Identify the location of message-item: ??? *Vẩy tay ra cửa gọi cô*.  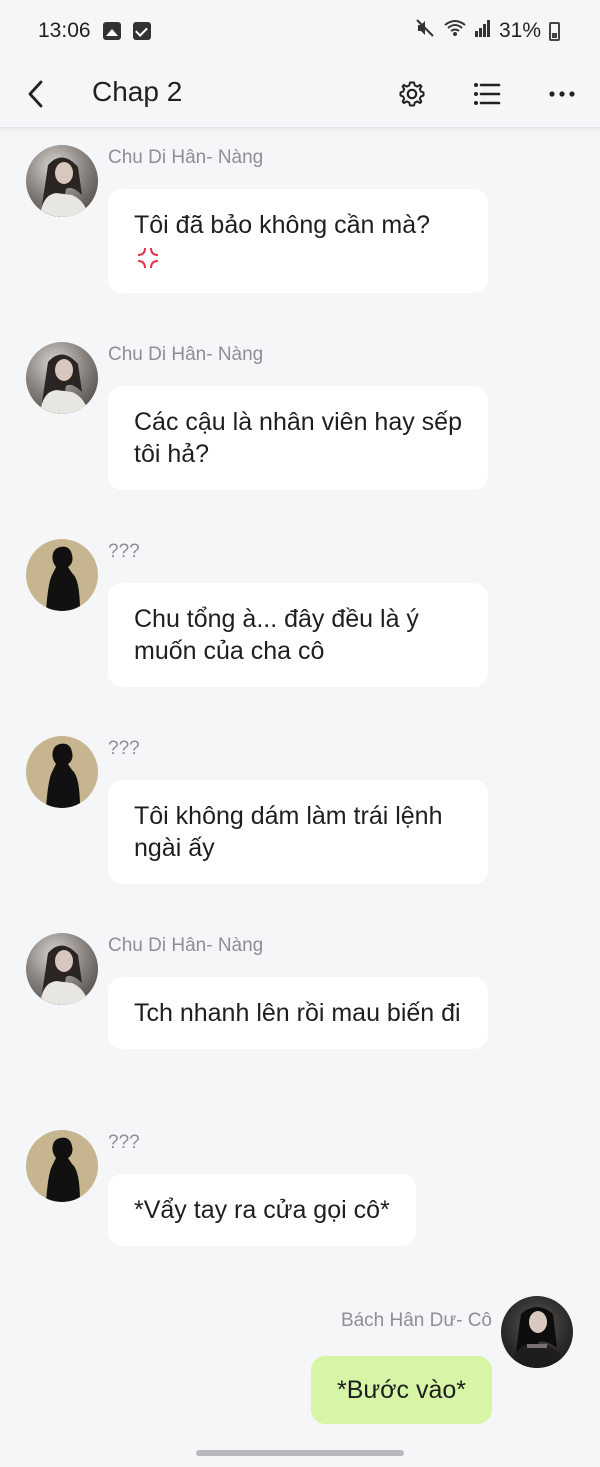
(300, 1190).